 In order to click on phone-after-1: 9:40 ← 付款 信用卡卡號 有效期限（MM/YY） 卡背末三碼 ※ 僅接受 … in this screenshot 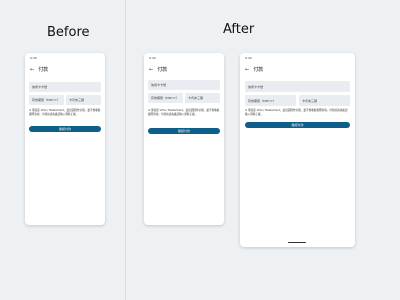, I will do `click(184, 139)`.